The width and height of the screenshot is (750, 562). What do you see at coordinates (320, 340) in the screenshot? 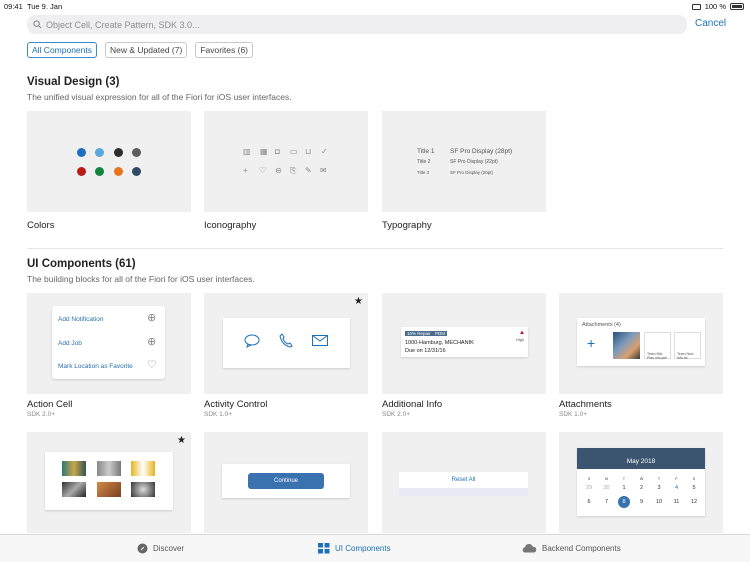
I see `email-icon` at bounding box center [320, 340].